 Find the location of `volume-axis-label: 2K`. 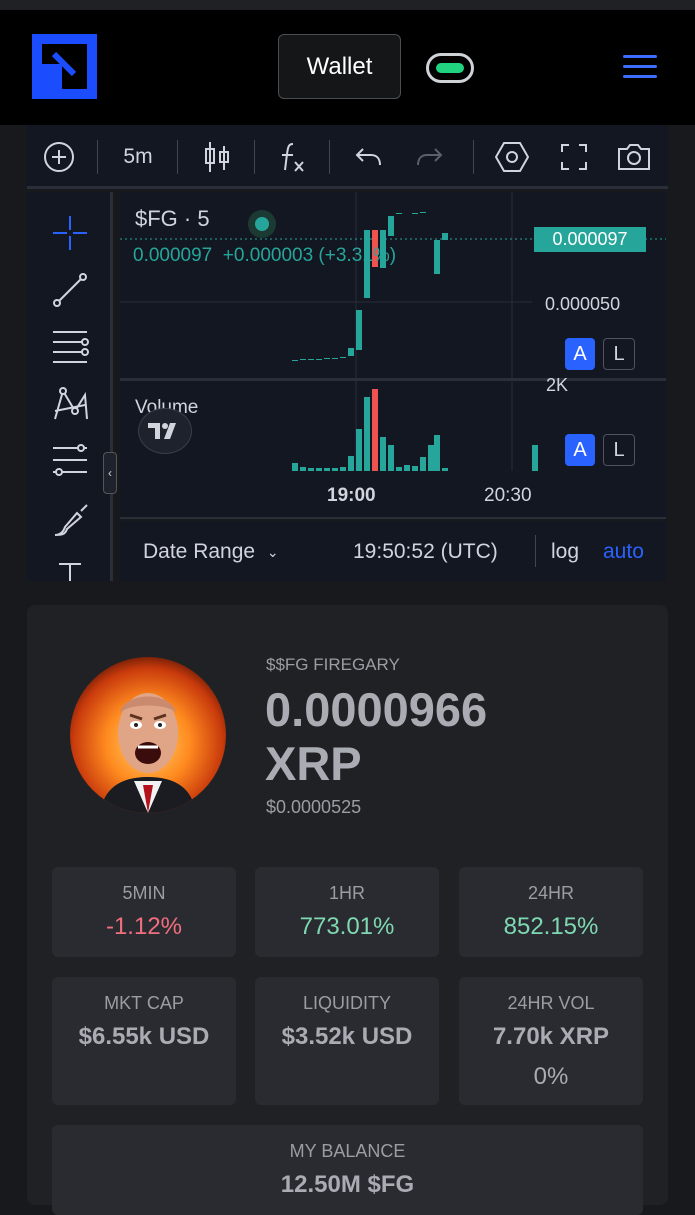

volume-axis-label: 2K is located at coordinates (557, 385).